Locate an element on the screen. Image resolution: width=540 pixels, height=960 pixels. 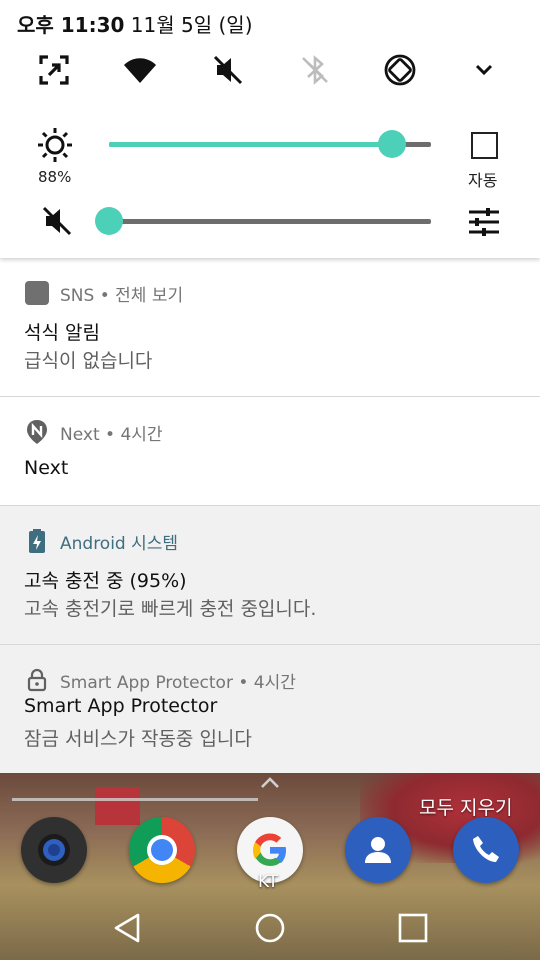
kt-label: KT is located at coordinates (268, 882).